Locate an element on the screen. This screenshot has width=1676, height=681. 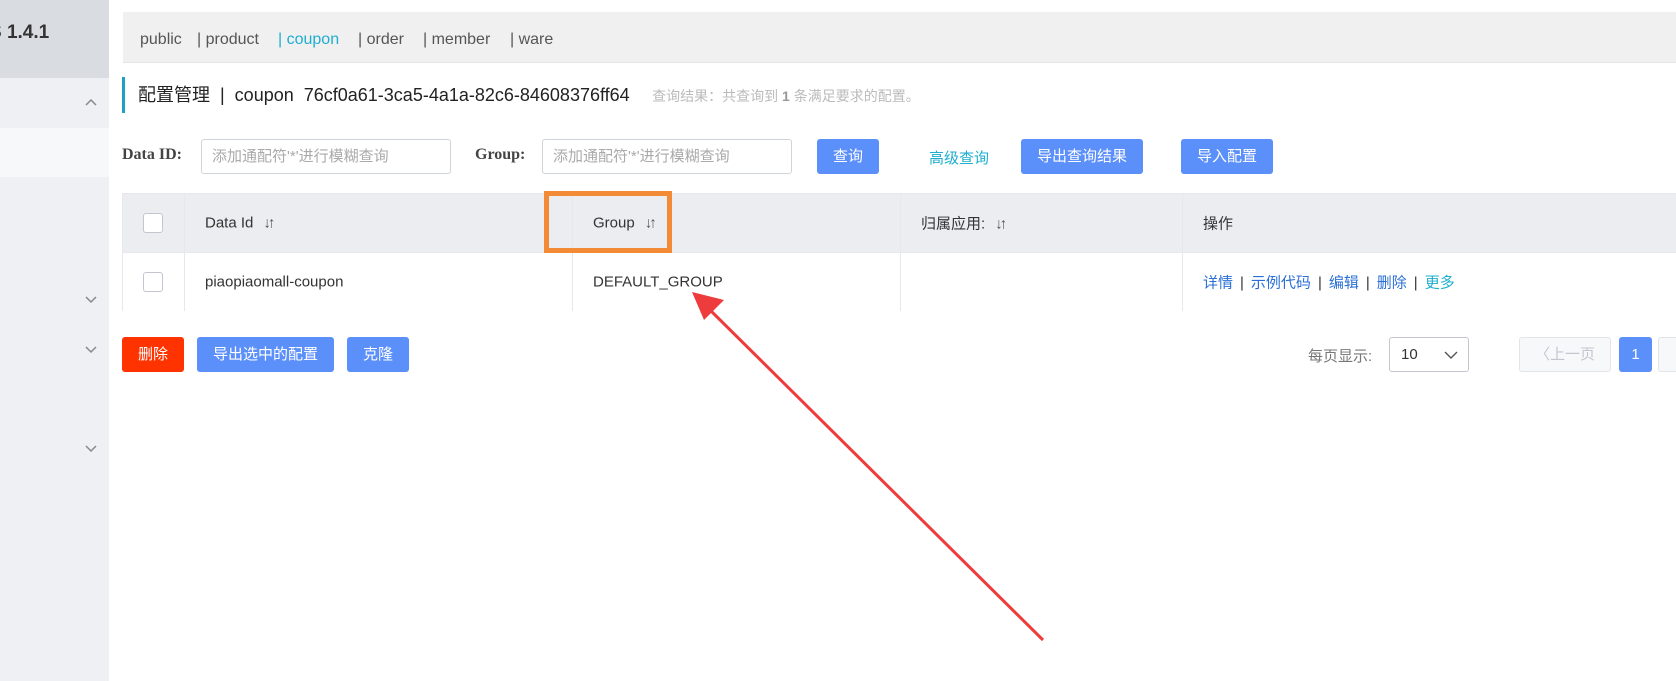
more-link: 更多 is located at coordinates (1440, 283).